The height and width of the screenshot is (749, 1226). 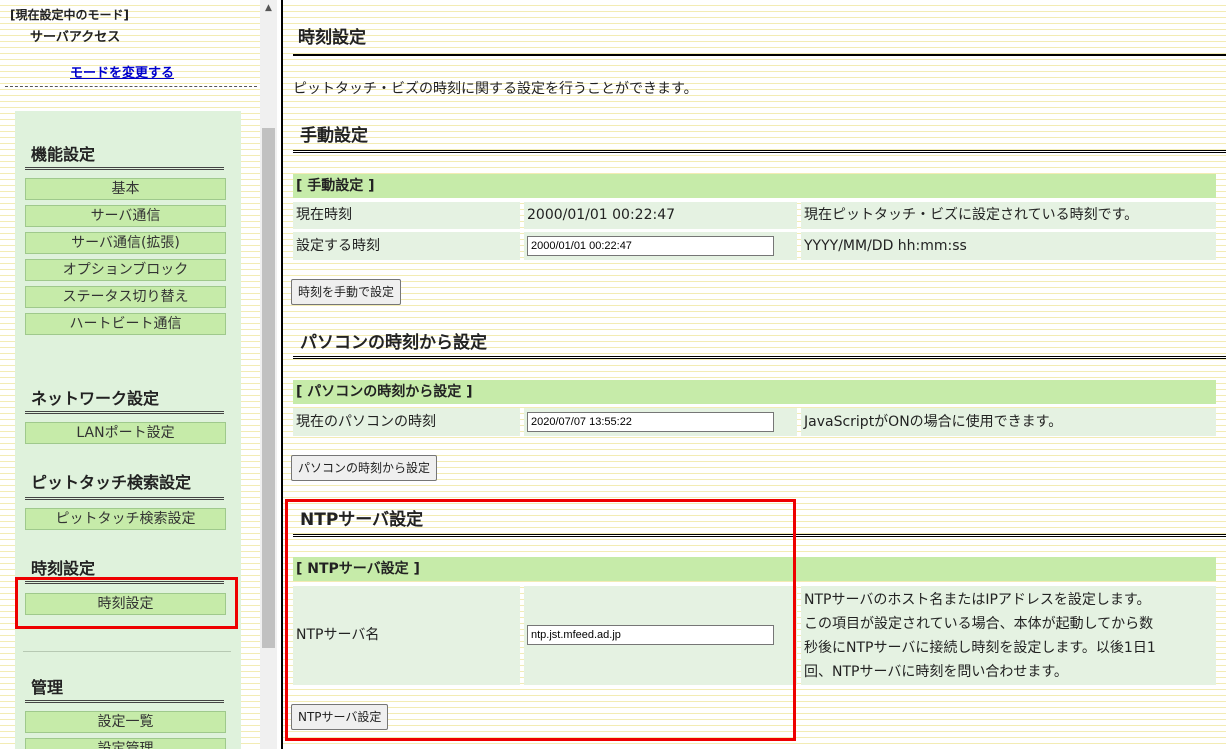 I want to click on current-mode-value: サーバアクセス, so click(x=75, y=37).